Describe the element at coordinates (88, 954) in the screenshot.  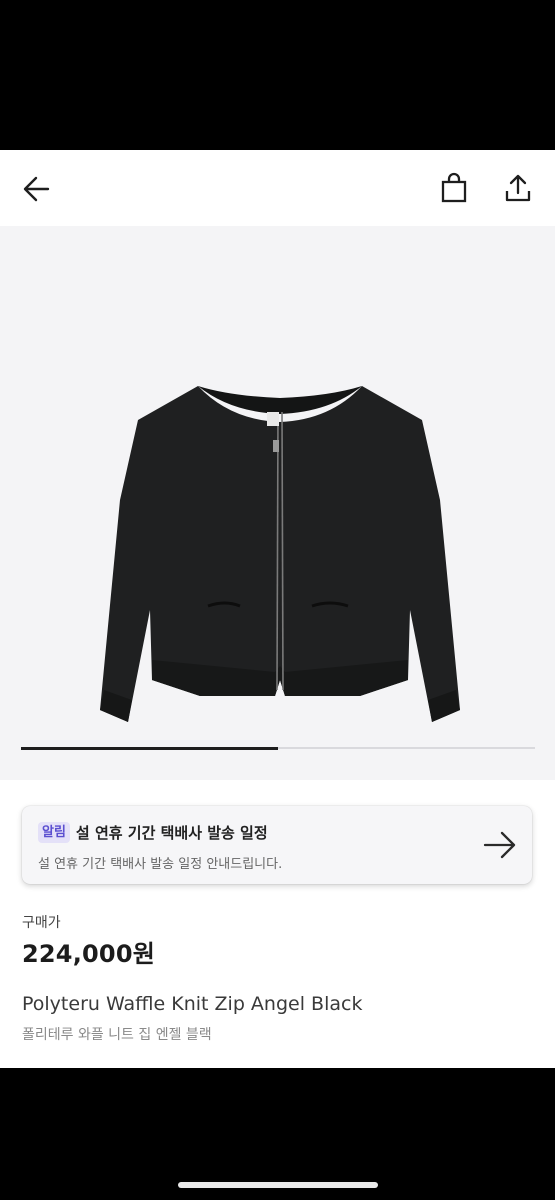
I see `price-value: 224,000원` at that location.